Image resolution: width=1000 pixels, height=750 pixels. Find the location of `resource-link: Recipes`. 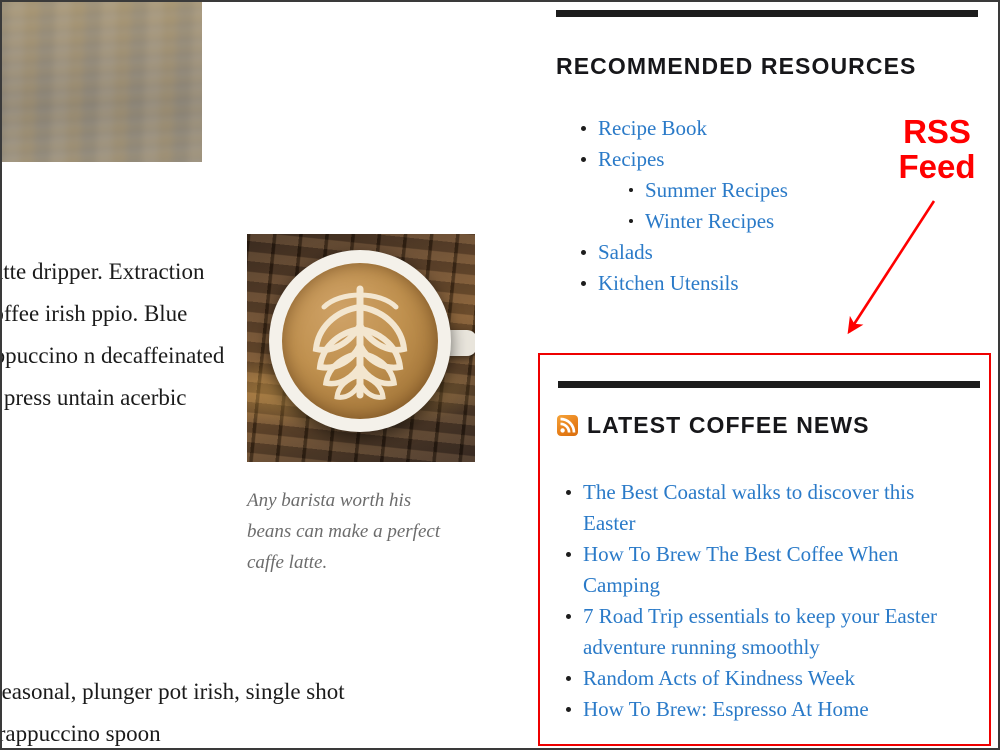

resource-link: Recipes is located at coordinates (631, 159).